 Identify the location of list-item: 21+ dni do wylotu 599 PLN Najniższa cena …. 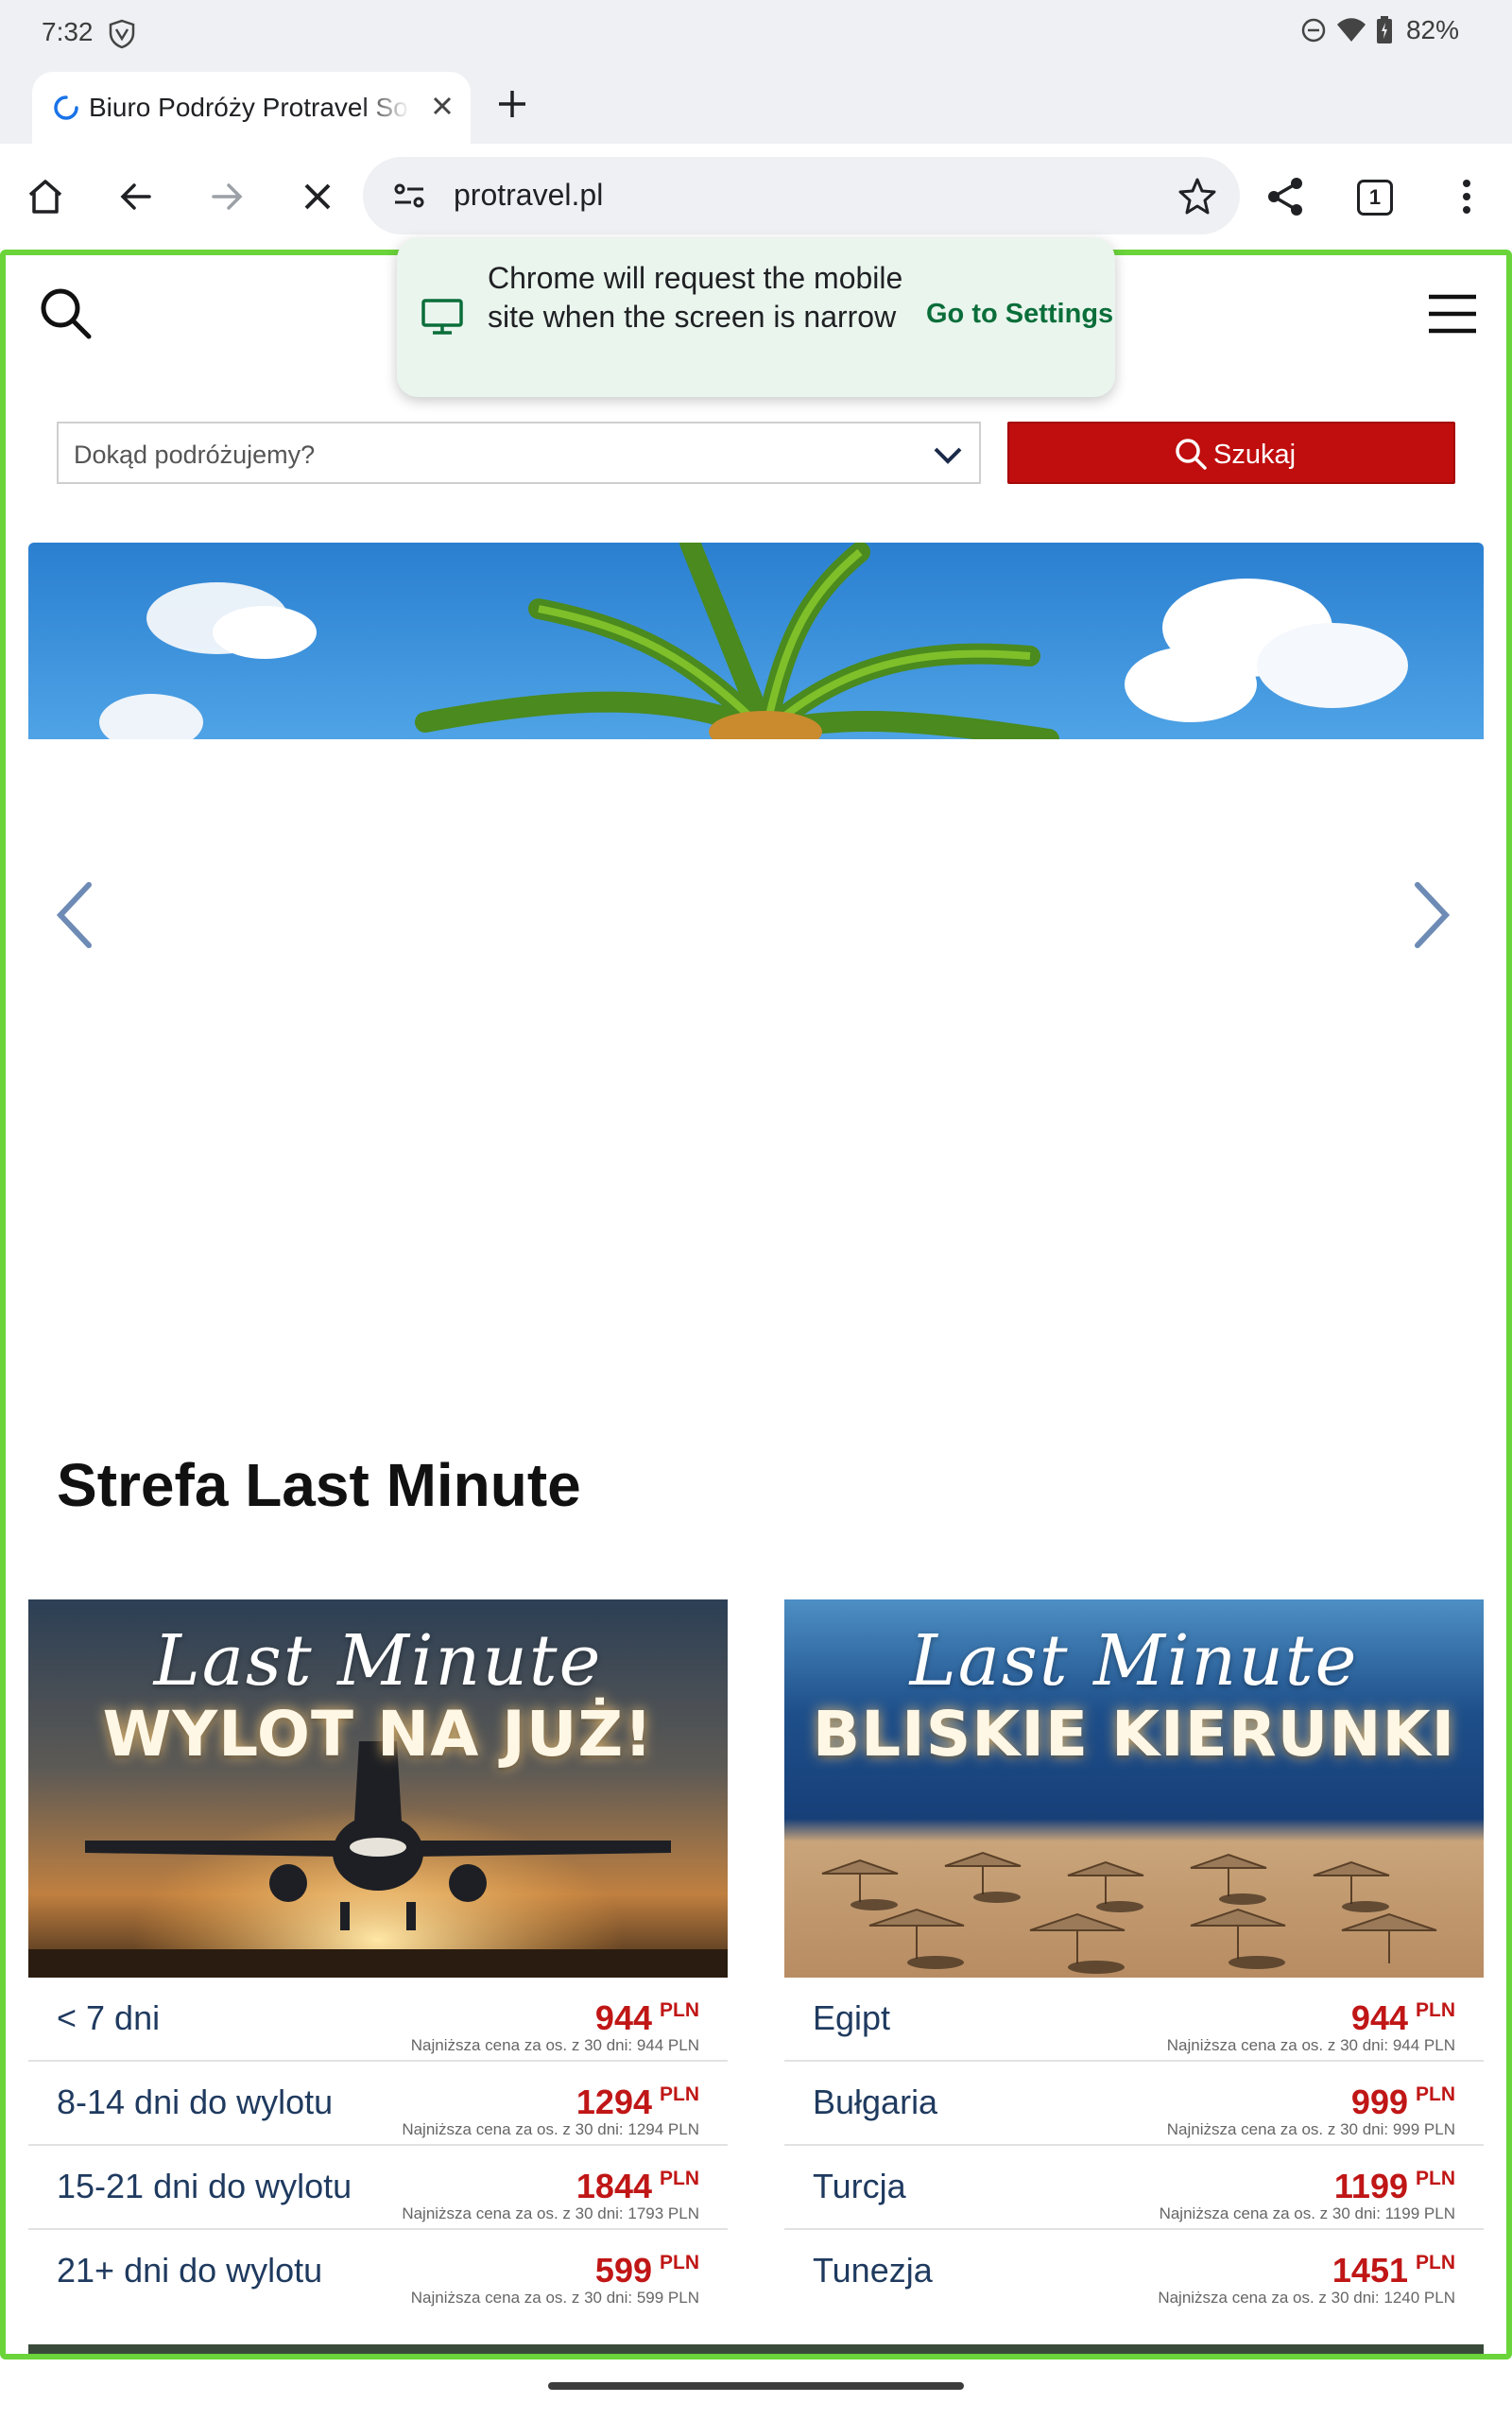
(378, 2272).